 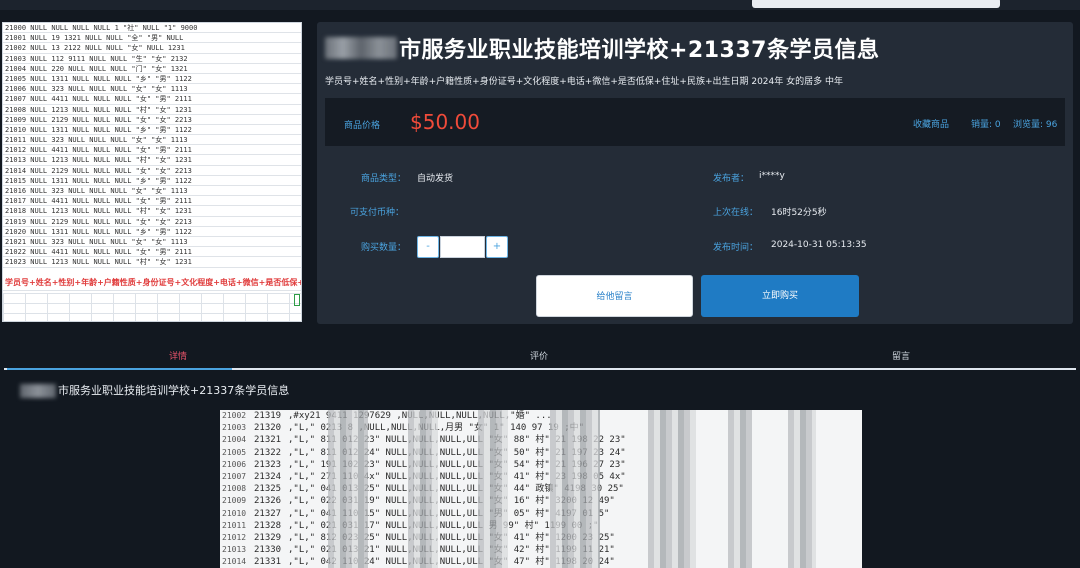 I want to click on data-cell-rn: 21008, so click(x=234, y=489).